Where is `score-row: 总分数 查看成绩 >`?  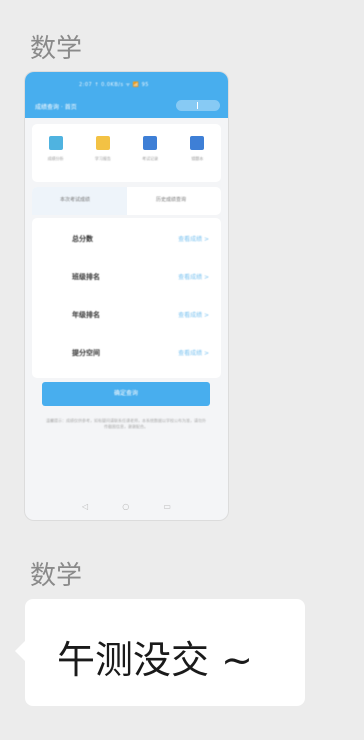 score-row: 总分数 查看成绩 > is located at coordinates (126, 239).